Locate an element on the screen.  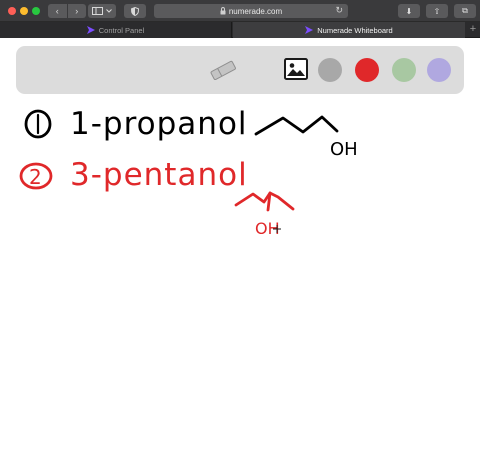
back-button: ‹ is located at coordinates (57, 11).